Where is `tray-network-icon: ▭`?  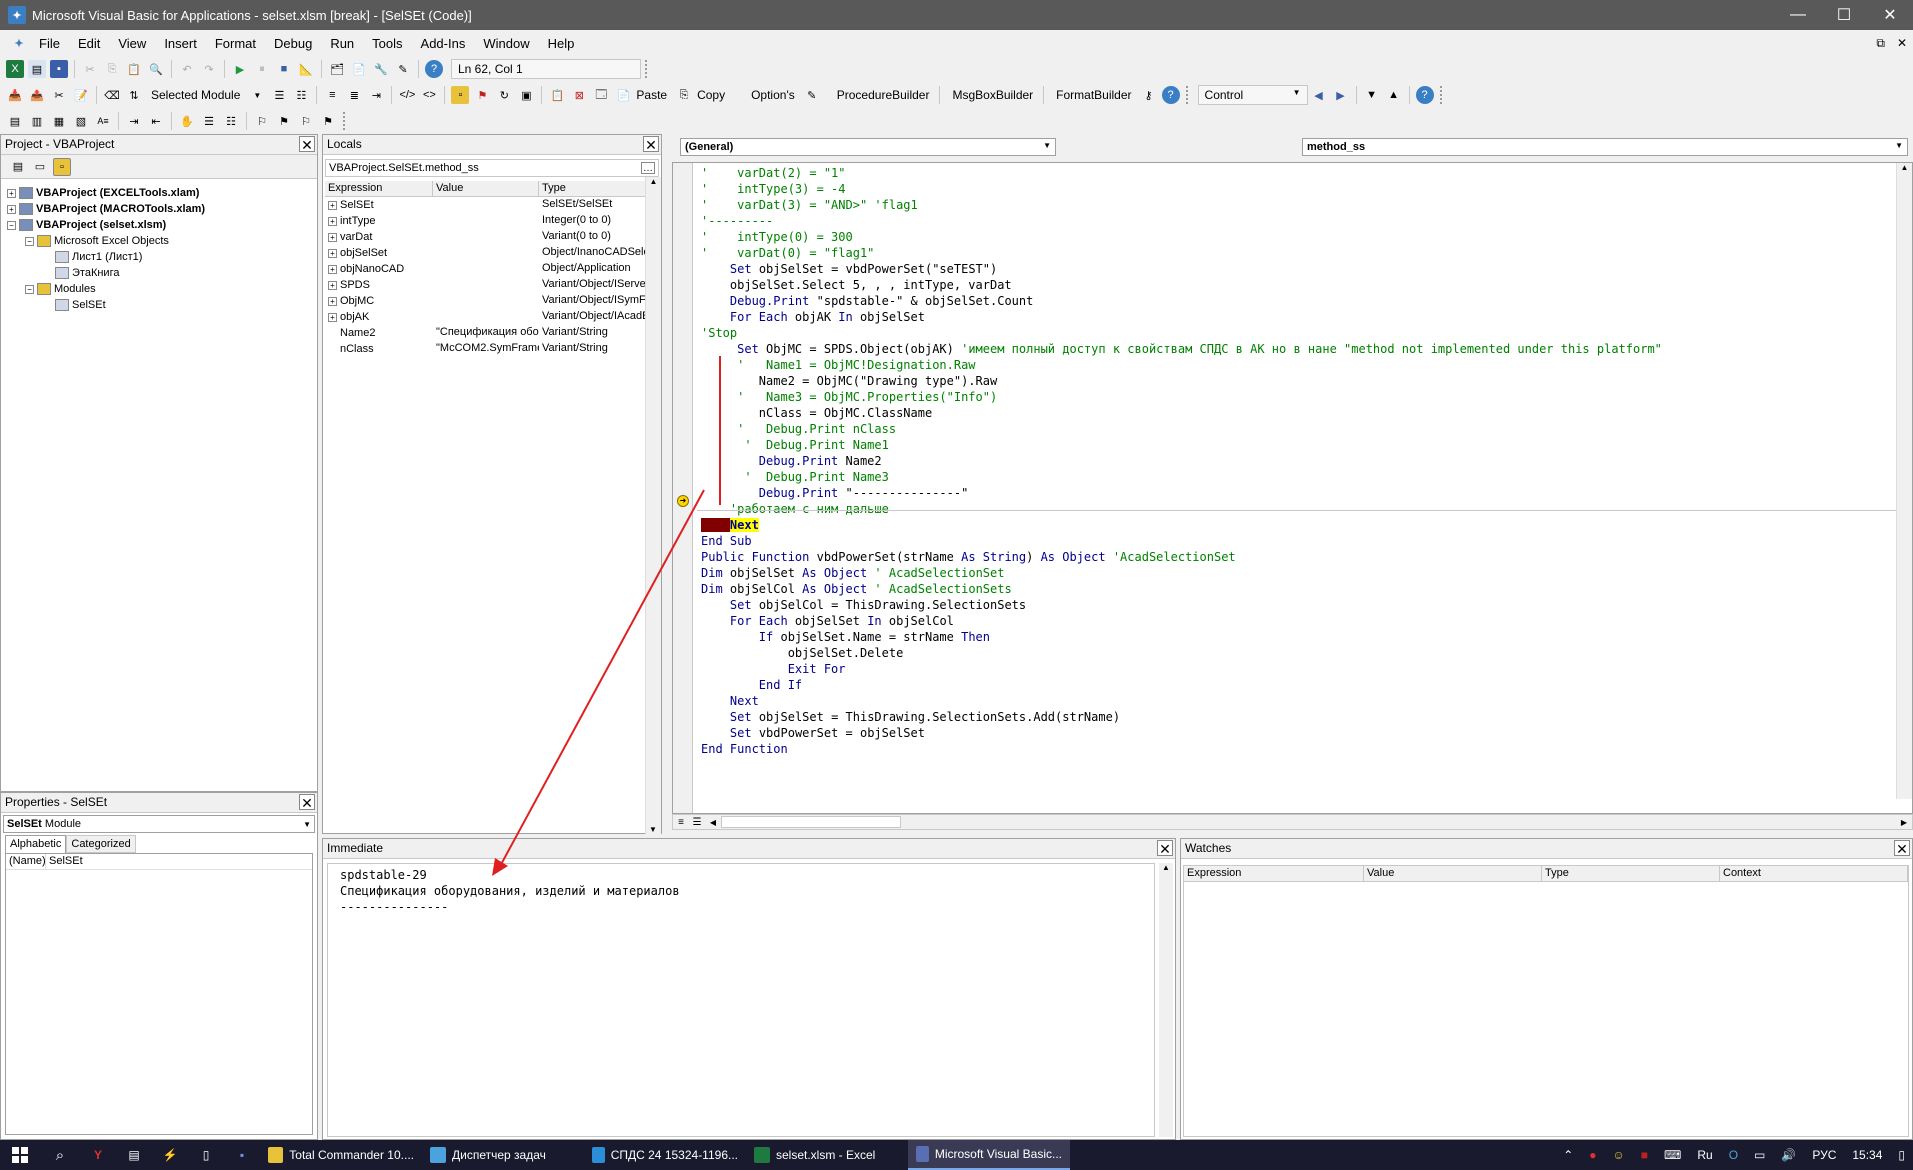
tray-network-icon: ▭ is located at coordinates (1759, 1155).